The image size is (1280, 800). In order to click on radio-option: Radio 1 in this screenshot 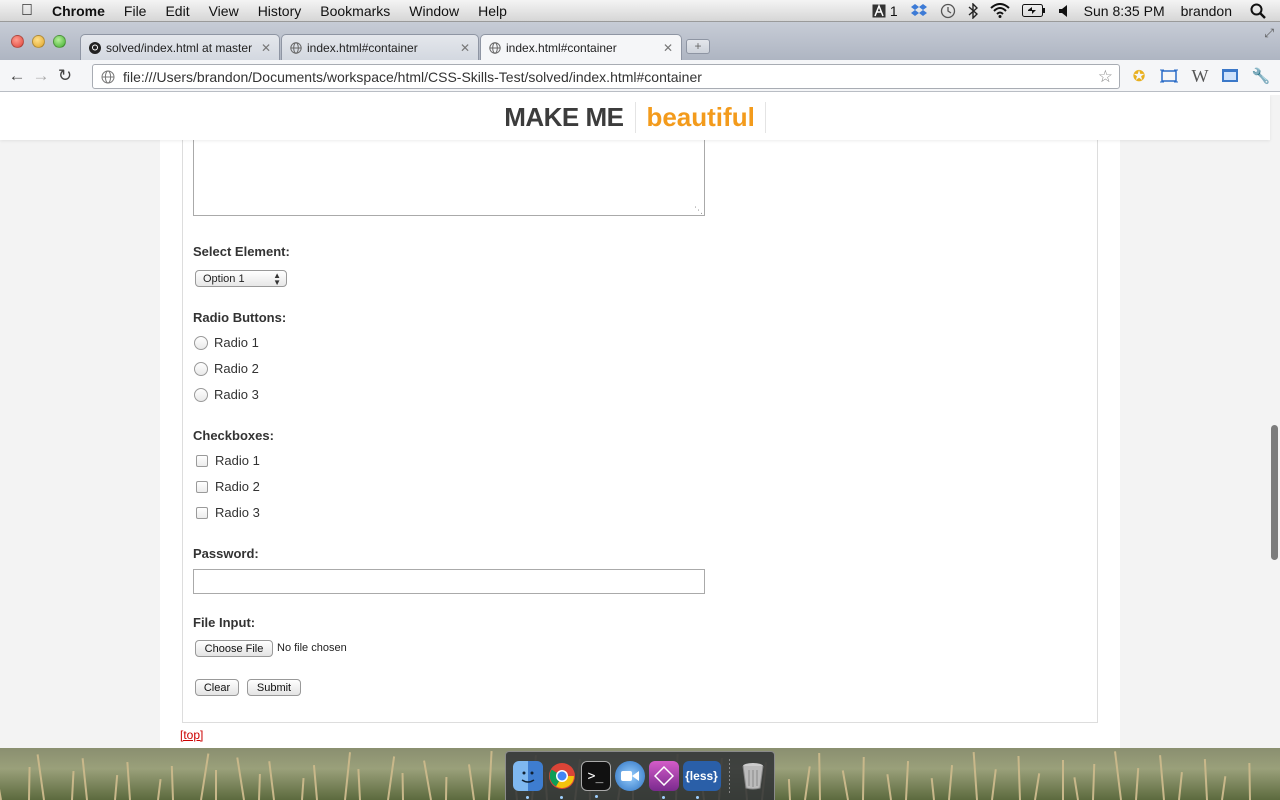, I will do `click(226, 342)`.